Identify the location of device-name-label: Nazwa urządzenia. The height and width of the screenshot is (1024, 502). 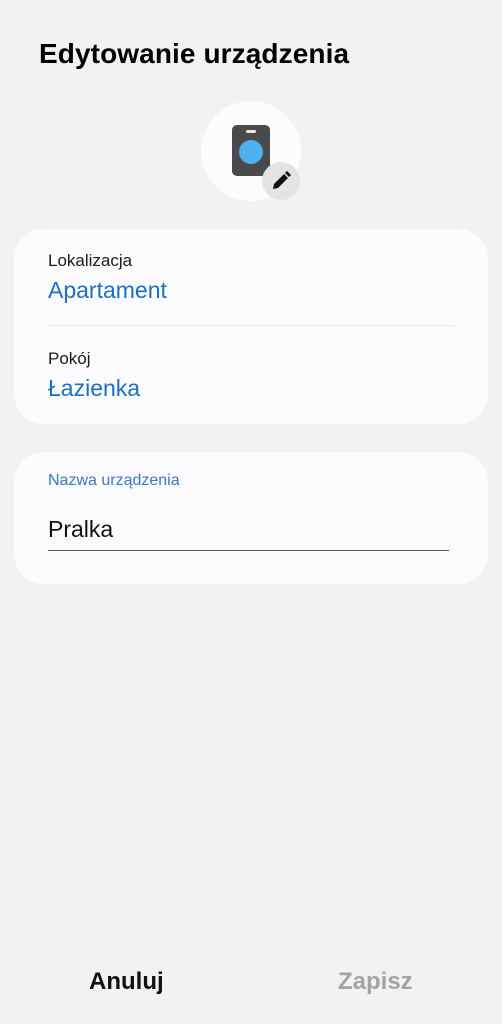
(114, 480).